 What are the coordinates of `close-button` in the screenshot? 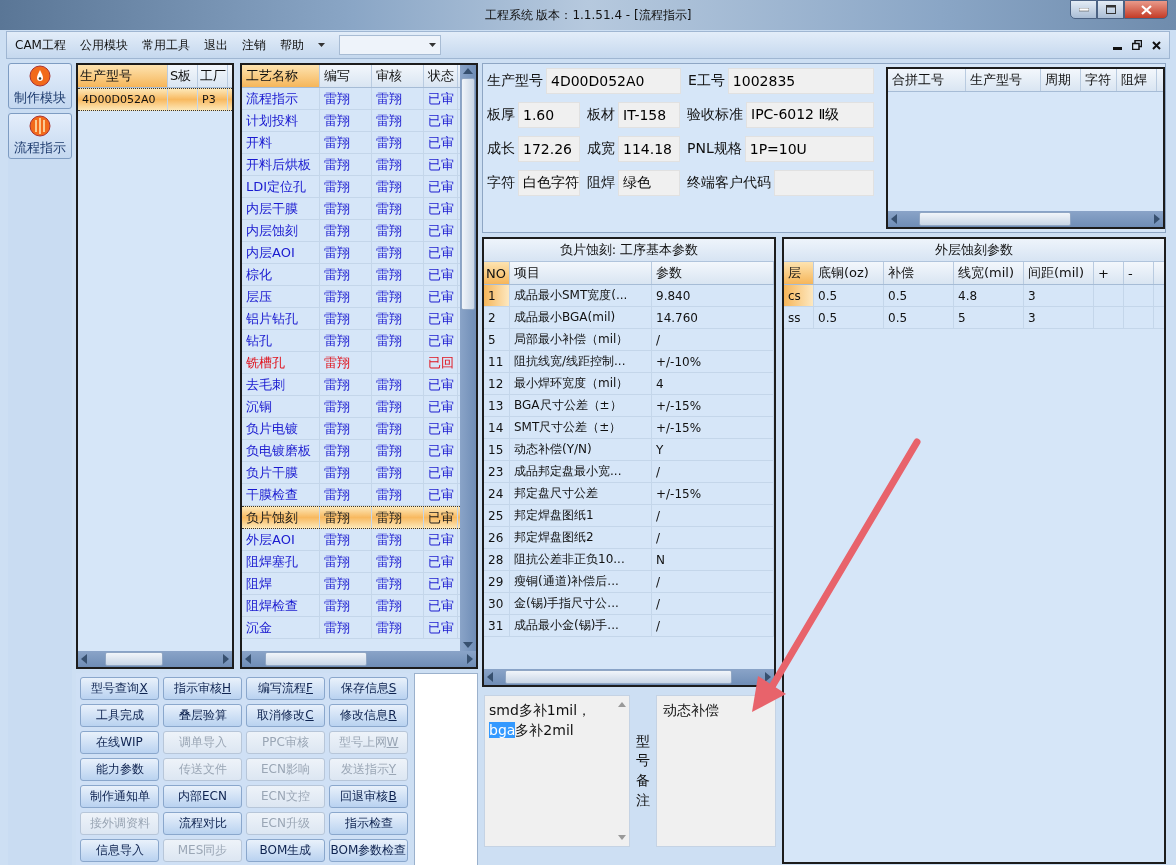 It's located at (1146, 9).